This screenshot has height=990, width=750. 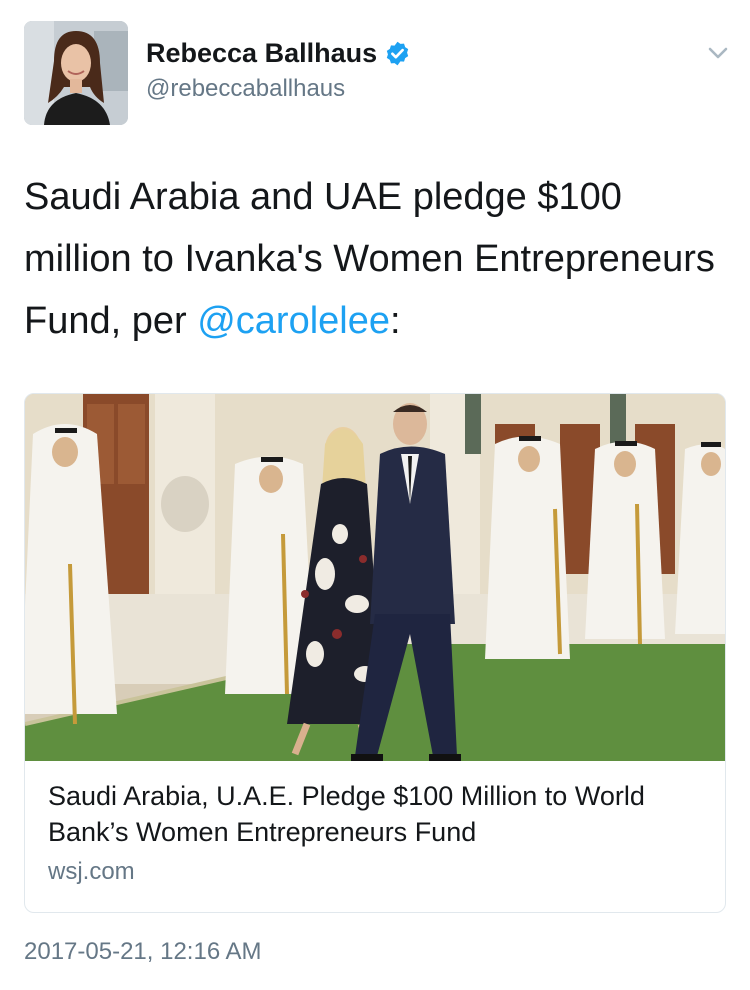 What do you see at coordinates (261, 53) in the screenshot?
I see `author-display-name: Rebecca Ballhaus` at bounding box center [261, 53].